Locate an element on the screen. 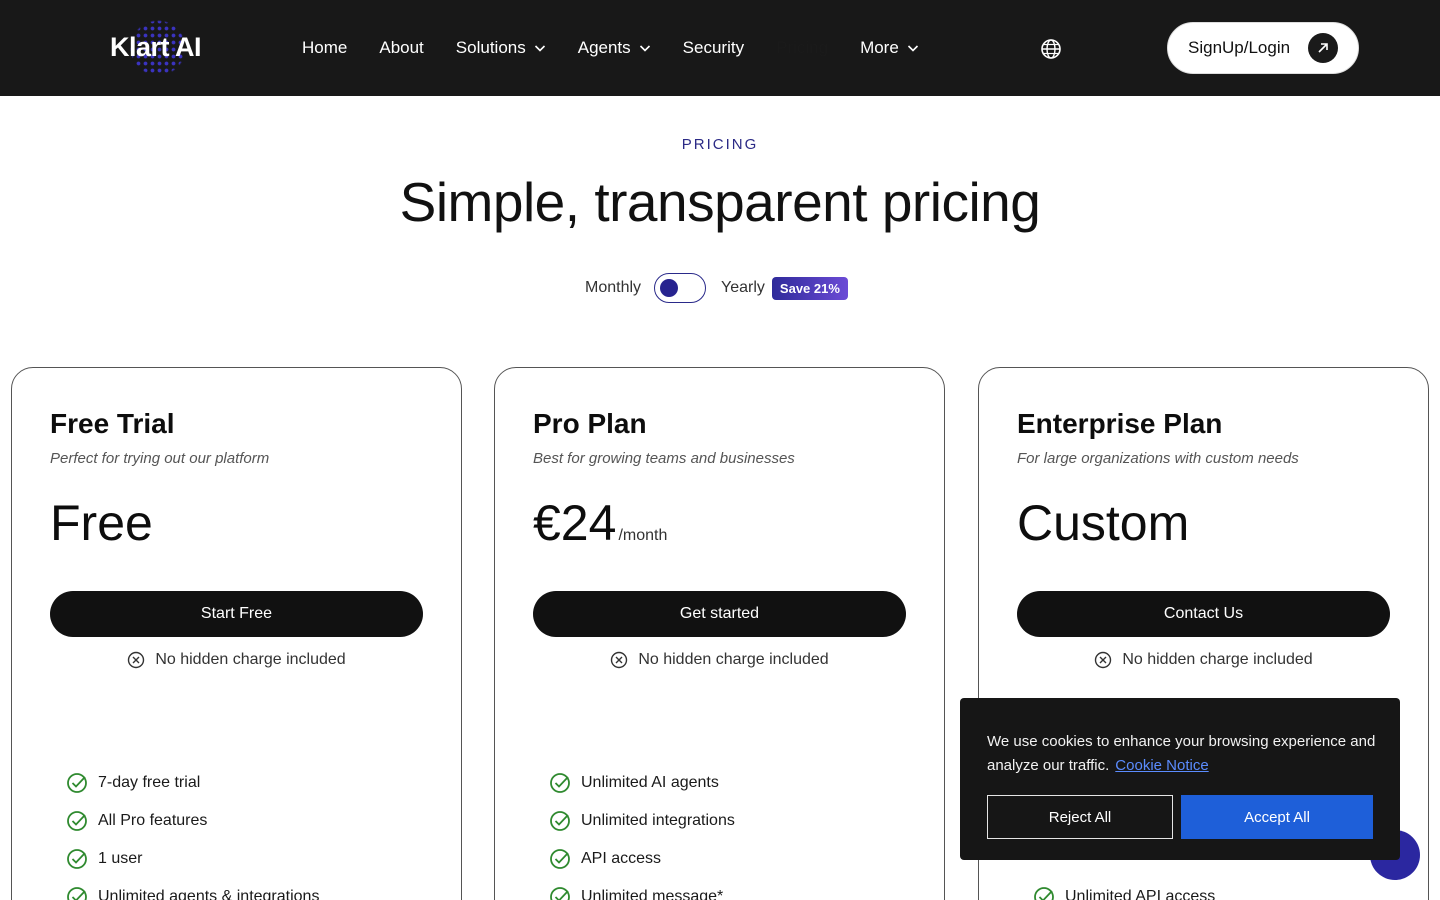  nav-security-link: Security is located at coordinates (713, 48).